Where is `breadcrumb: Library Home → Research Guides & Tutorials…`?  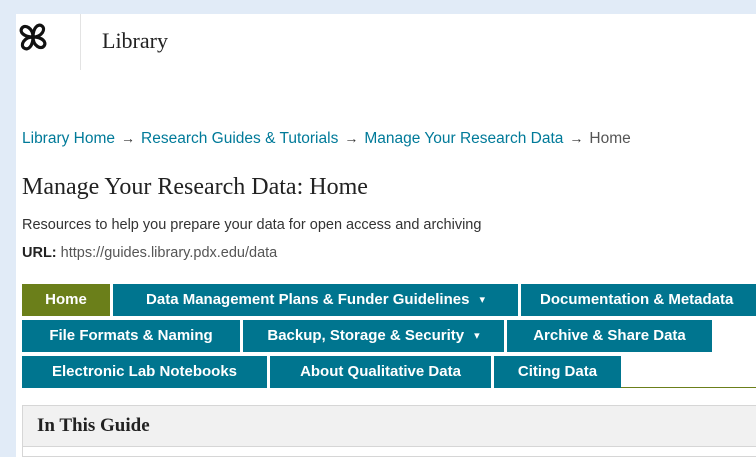 breadcrumb: Library Home → Research Guides & Tutorials… is located at coordinates (326, 139).